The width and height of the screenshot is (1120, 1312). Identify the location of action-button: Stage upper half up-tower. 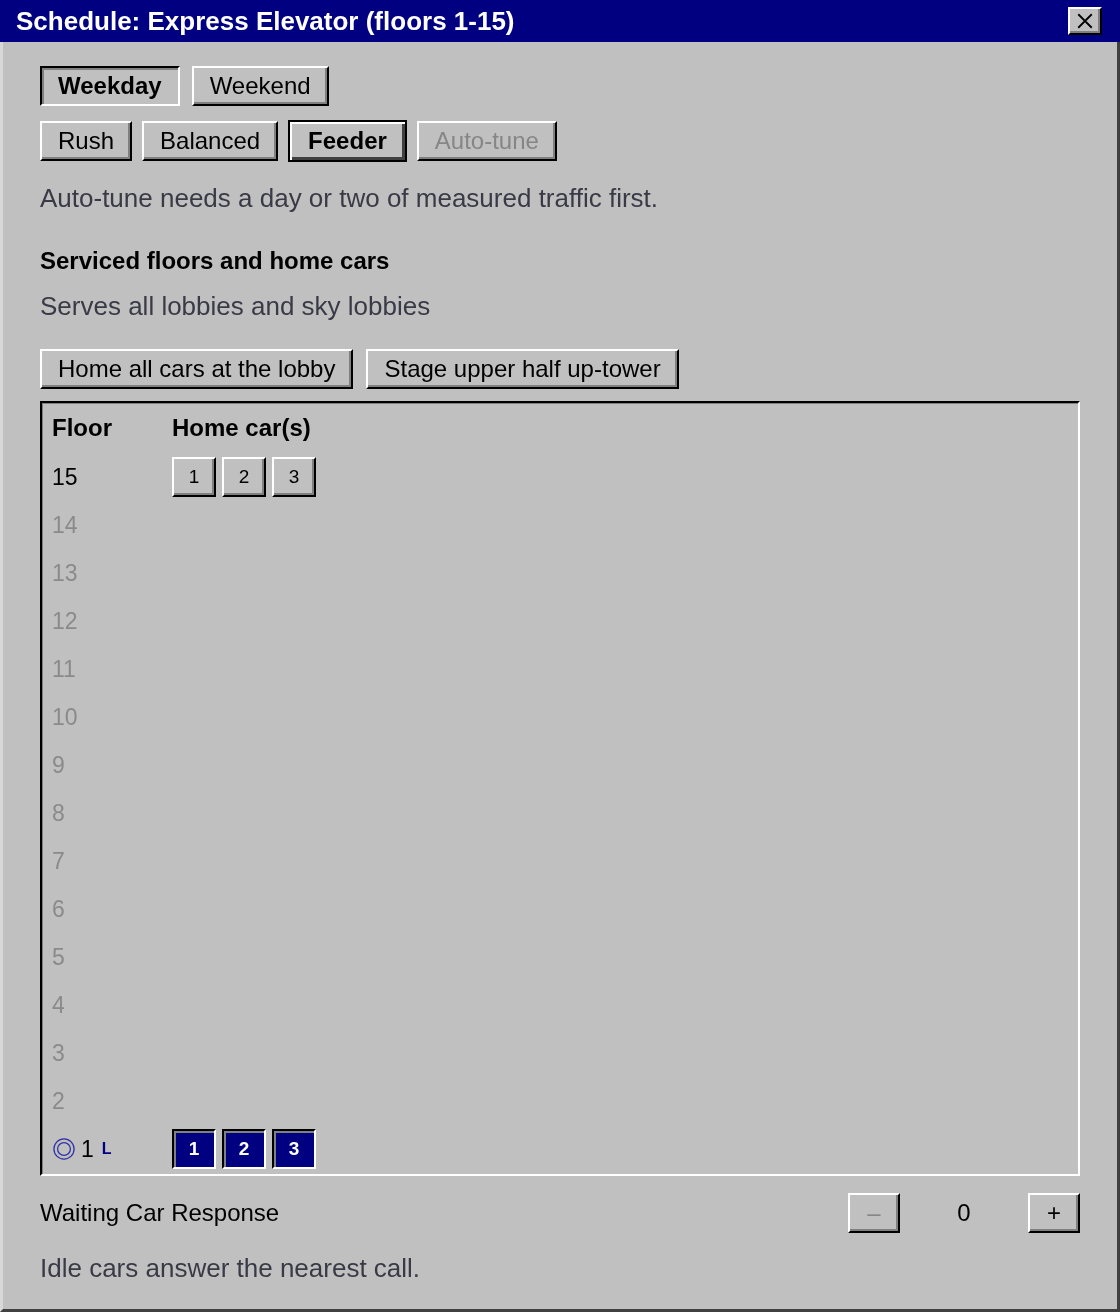
(522, 369).